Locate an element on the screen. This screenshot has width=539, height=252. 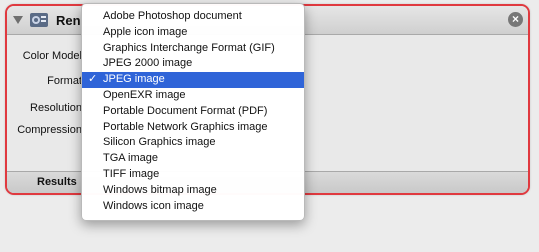
format-menu-item: Graphics Interchange Format (GIF) is located at coordinates (193, 49).